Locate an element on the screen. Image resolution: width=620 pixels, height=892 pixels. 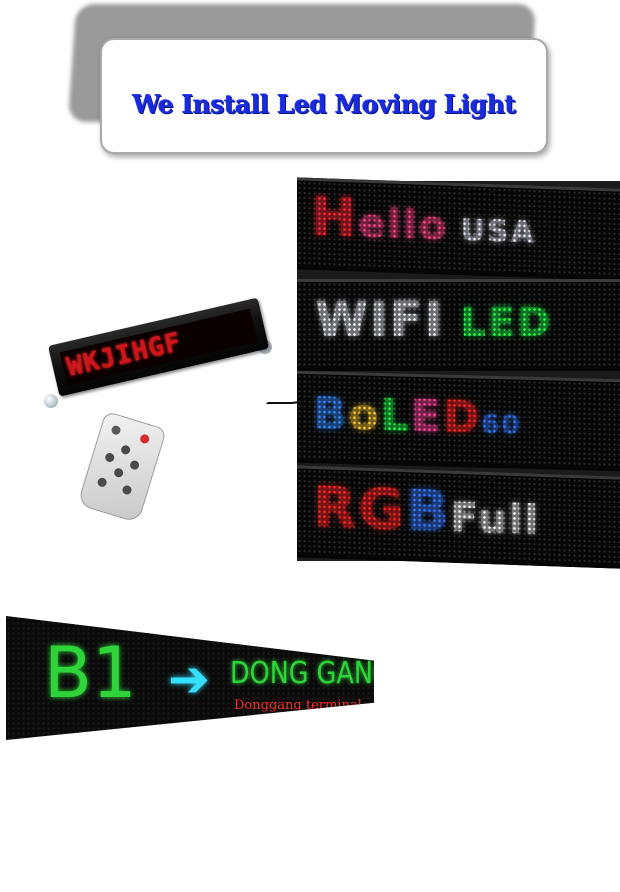
led-letters: D is located at coordinates (462, 417).